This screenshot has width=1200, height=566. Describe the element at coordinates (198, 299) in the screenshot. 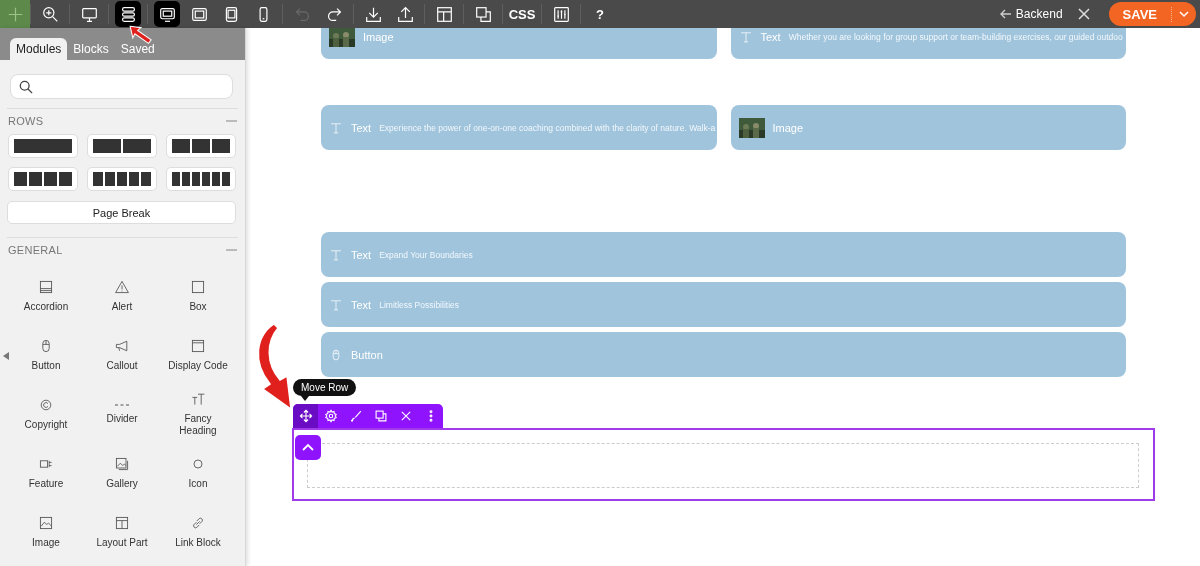

I see `module-item: Box` at that location.